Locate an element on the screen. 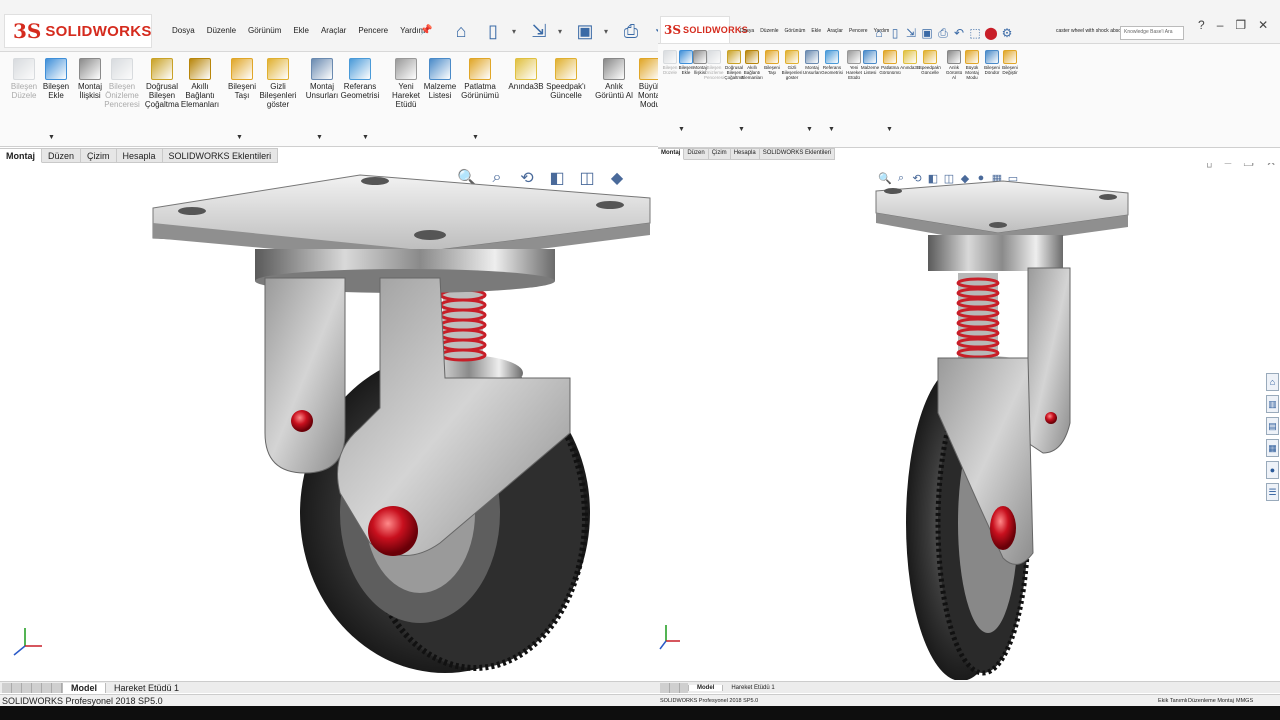 This screenshot has width=1280, height=720. appearances-icon: ● is located at coordinates (1272, 470).